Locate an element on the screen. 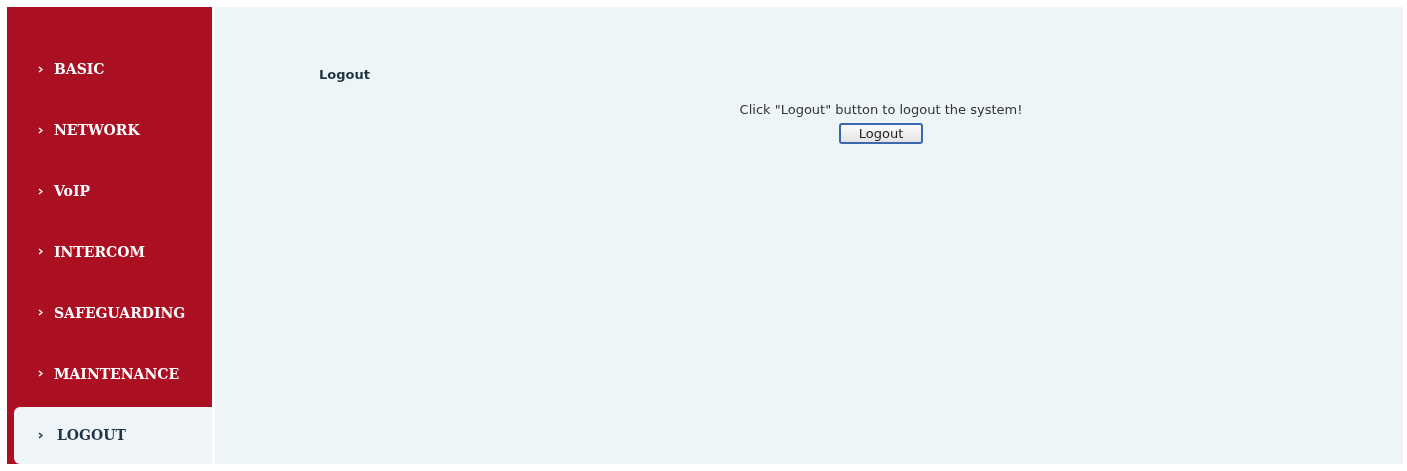 This screenshot has width=1407, height=471. section-title: Logout is located at coordinates (345, 74).